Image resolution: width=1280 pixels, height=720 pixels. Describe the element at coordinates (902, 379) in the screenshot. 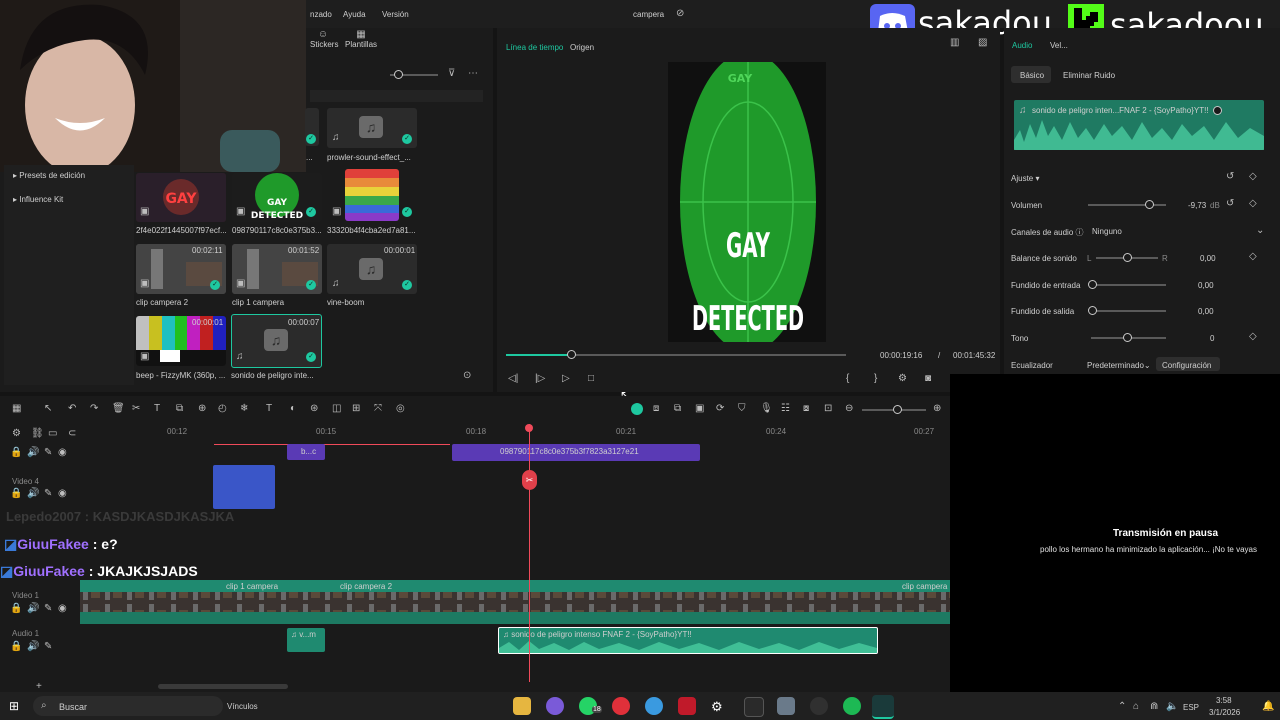

I see `settings-icon: ⚙` at that location.